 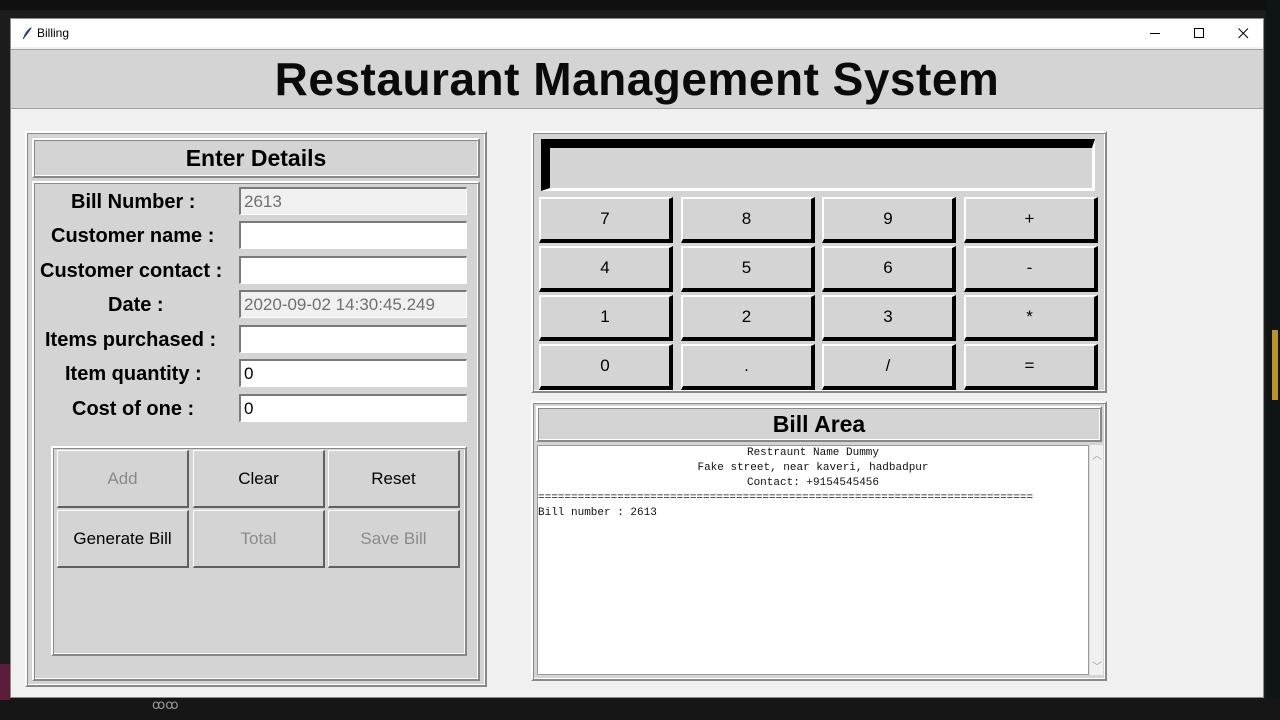 I want to click on close-button, so click(x=1243, y=33).